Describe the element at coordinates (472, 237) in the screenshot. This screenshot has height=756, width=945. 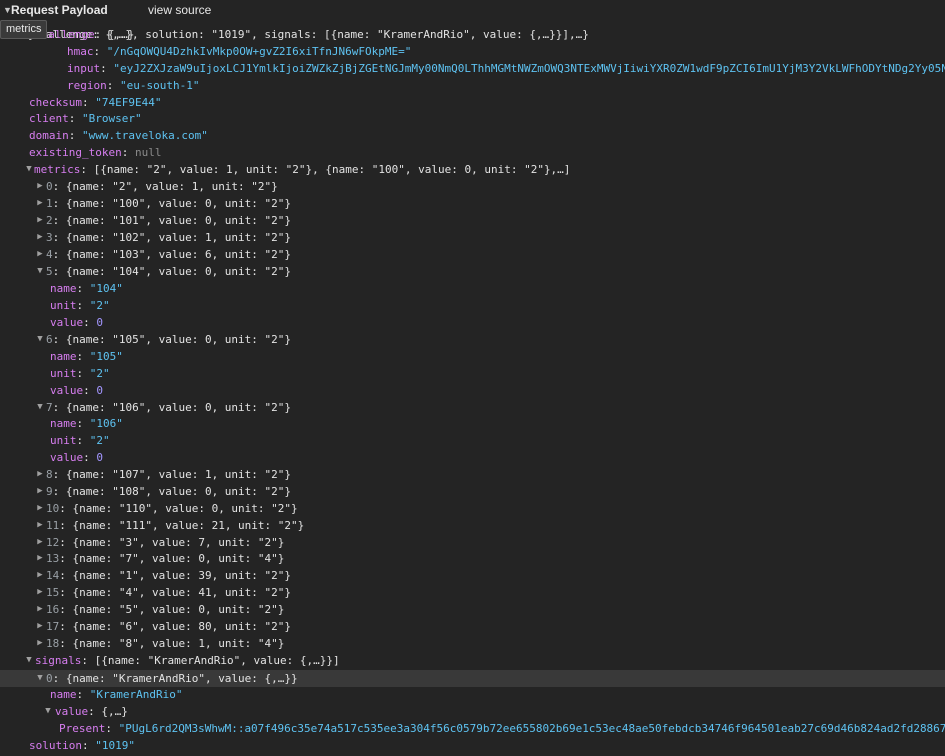
I see `tree-row: ▶ 3: {name: "102", value: 1, unit: "2"}` at that location.